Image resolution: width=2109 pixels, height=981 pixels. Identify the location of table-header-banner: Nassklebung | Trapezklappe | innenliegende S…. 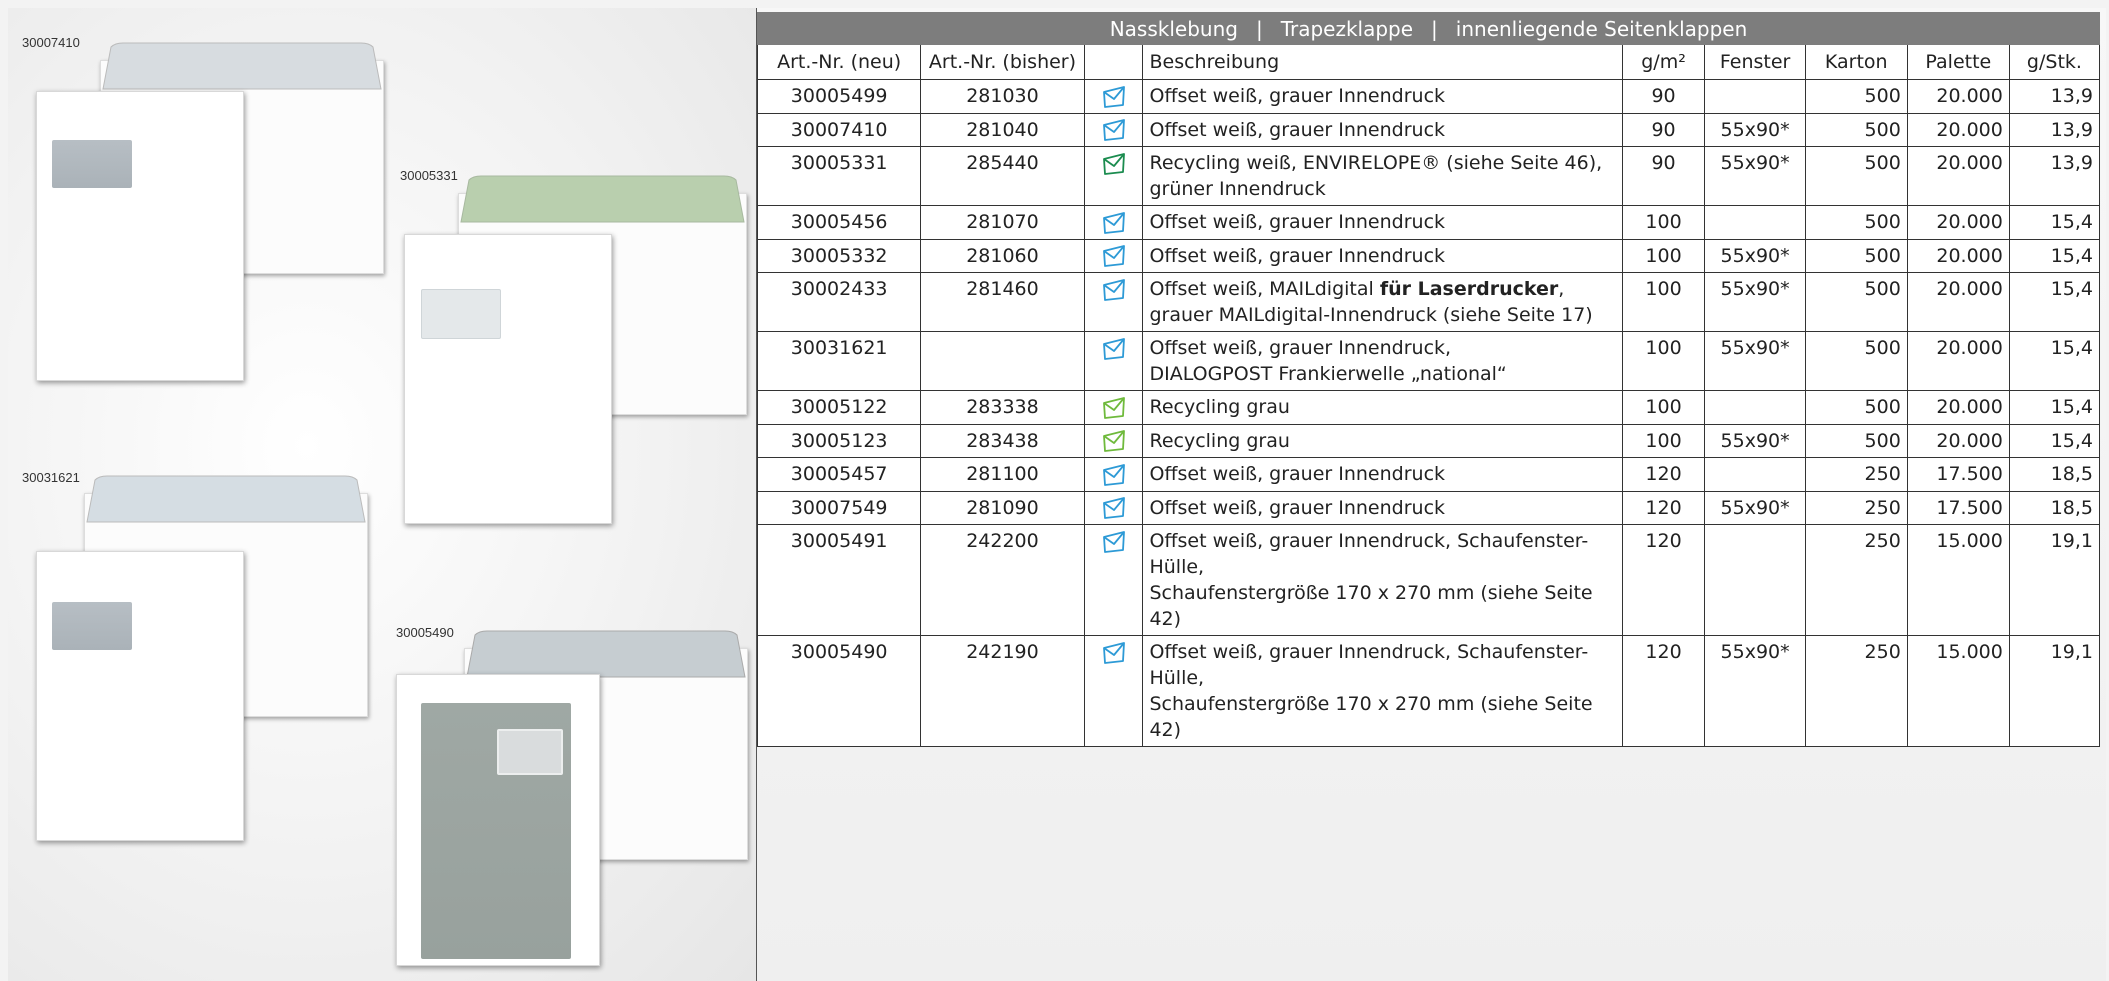
(1428, 28).